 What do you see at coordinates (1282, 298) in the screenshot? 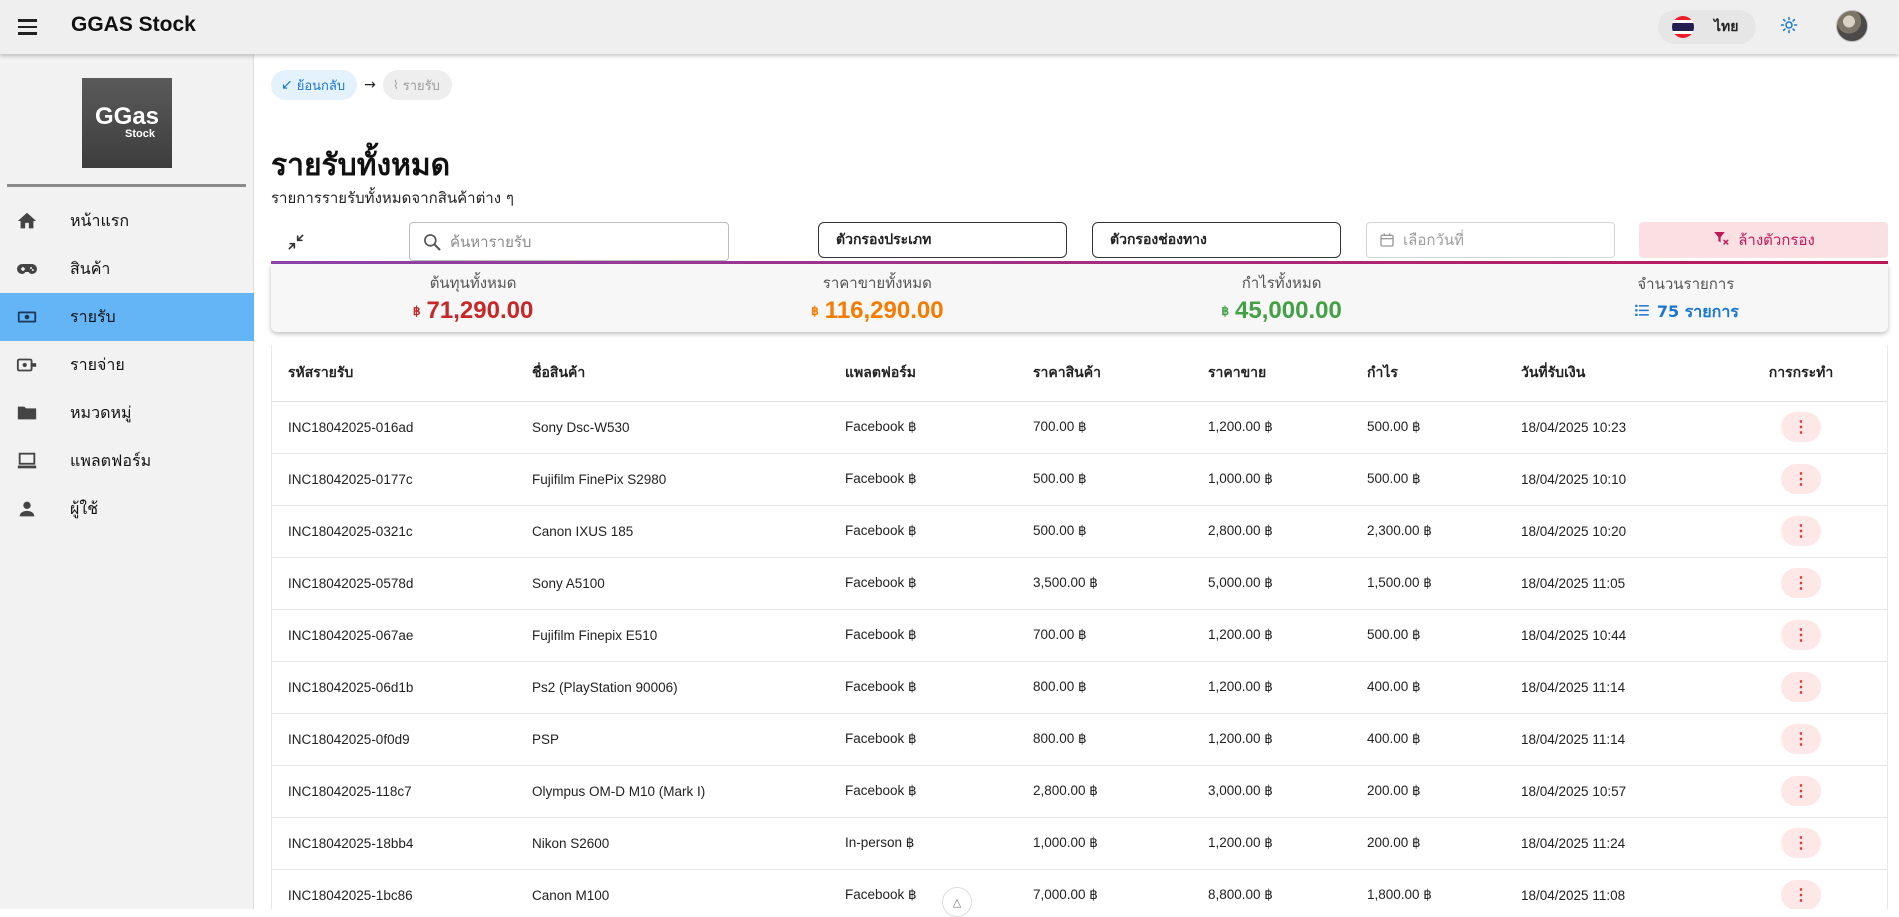
I see `summary-profit: กำไรทั้งหมด ฿ 45,000.00` at bounding box center [1282, 298].